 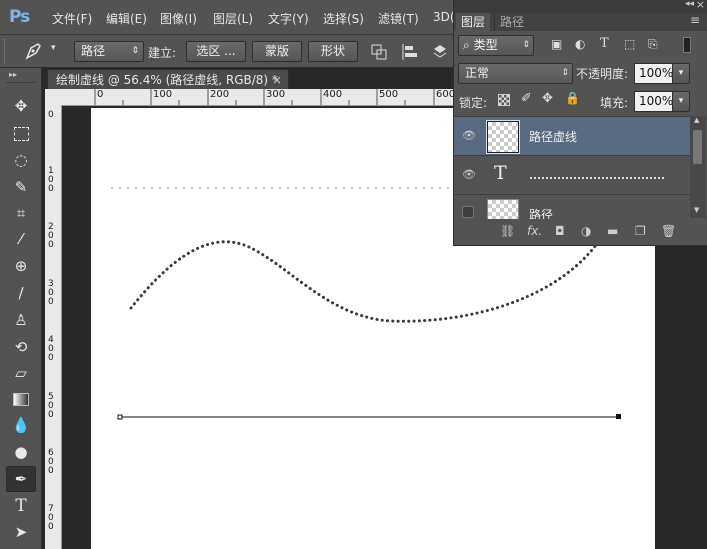 What do you see at coordinates (572, 175) in the screenshot?
I see `layer-row: 👁 T` at bounding box center [572, 175].